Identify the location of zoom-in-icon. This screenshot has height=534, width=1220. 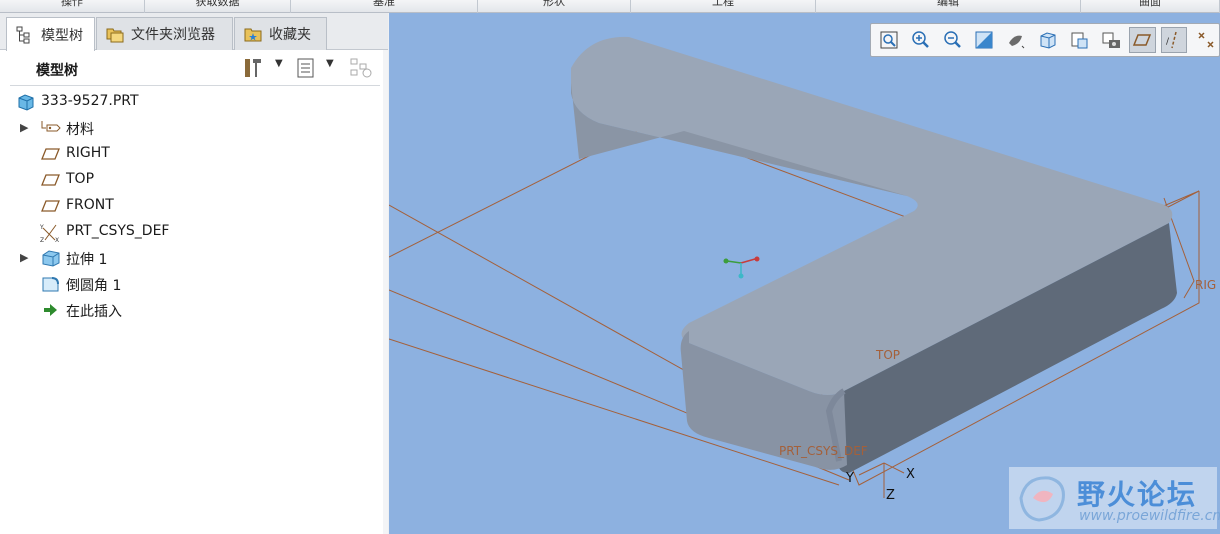
(921, 40).